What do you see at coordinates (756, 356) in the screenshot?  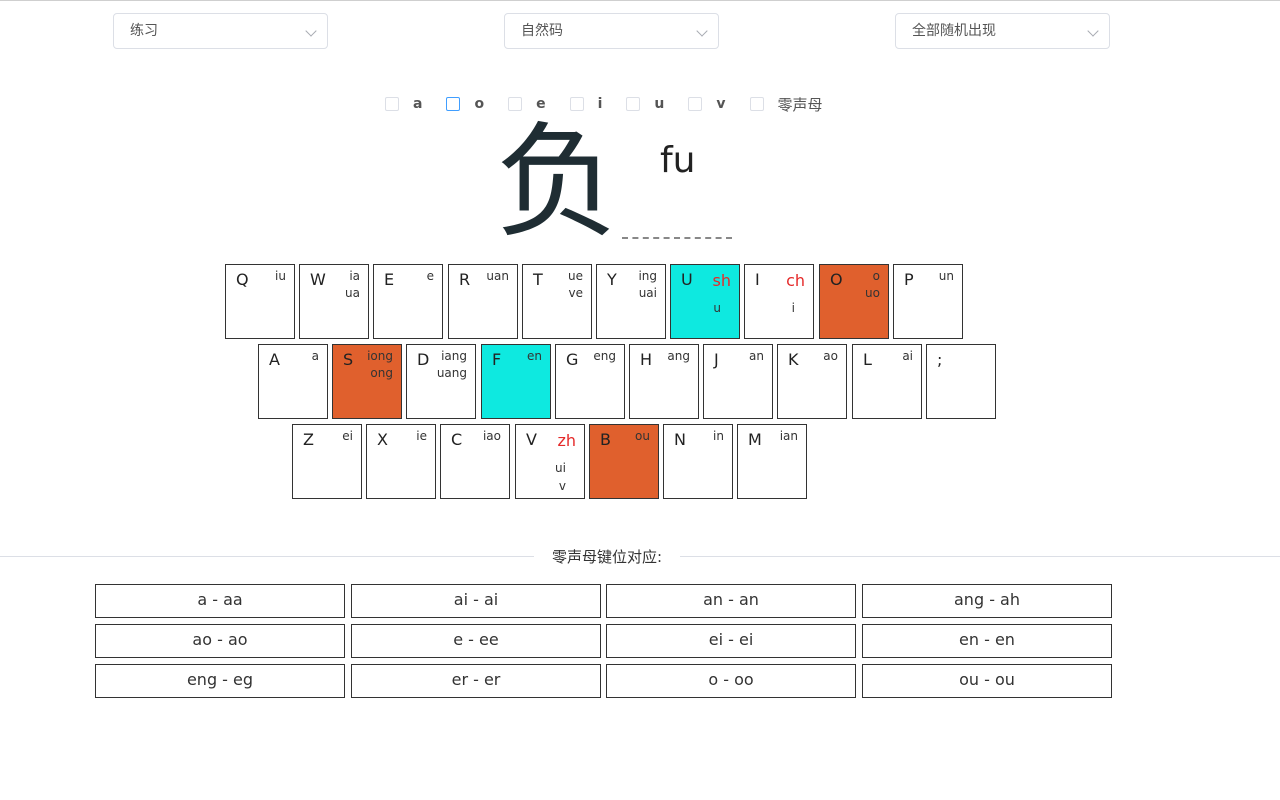 I see `key-final: an` at bounding box center [756, 356].